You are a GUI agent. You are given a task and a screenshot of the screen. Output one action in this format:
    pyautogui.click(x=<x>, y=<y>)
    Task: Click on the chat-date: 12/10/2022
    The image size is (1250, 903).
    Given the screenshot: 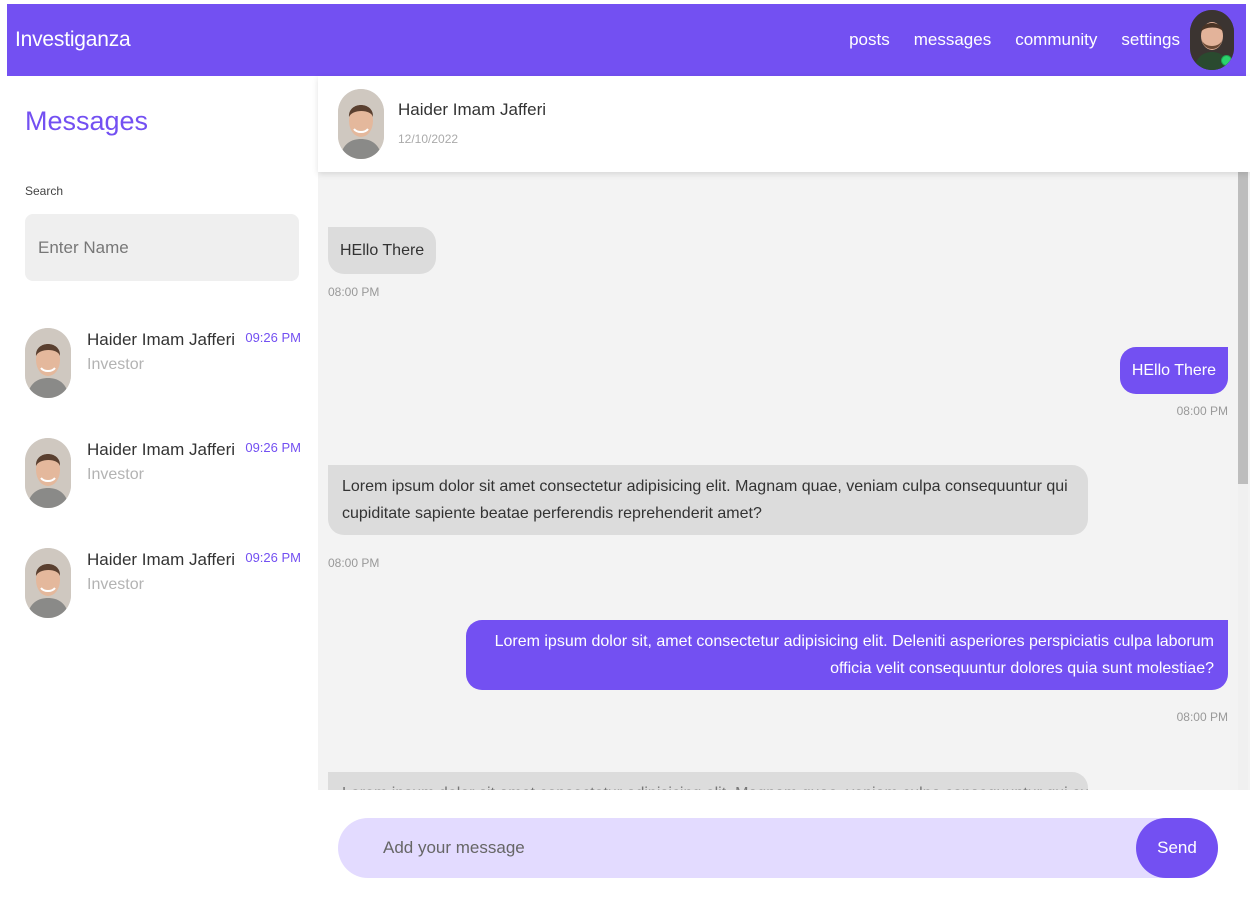 What is the action you would take?
    pyautogui.click(x=428, y=139)
    